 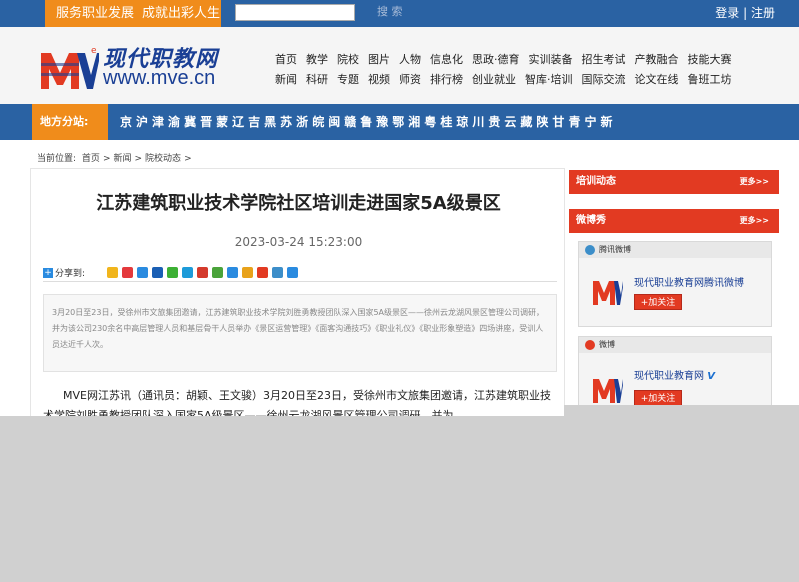 What do you see at coordinates (286, 60) in the screenshot?
I see `nav-link-row1-0: 首页` at bounding box center [286, 60].